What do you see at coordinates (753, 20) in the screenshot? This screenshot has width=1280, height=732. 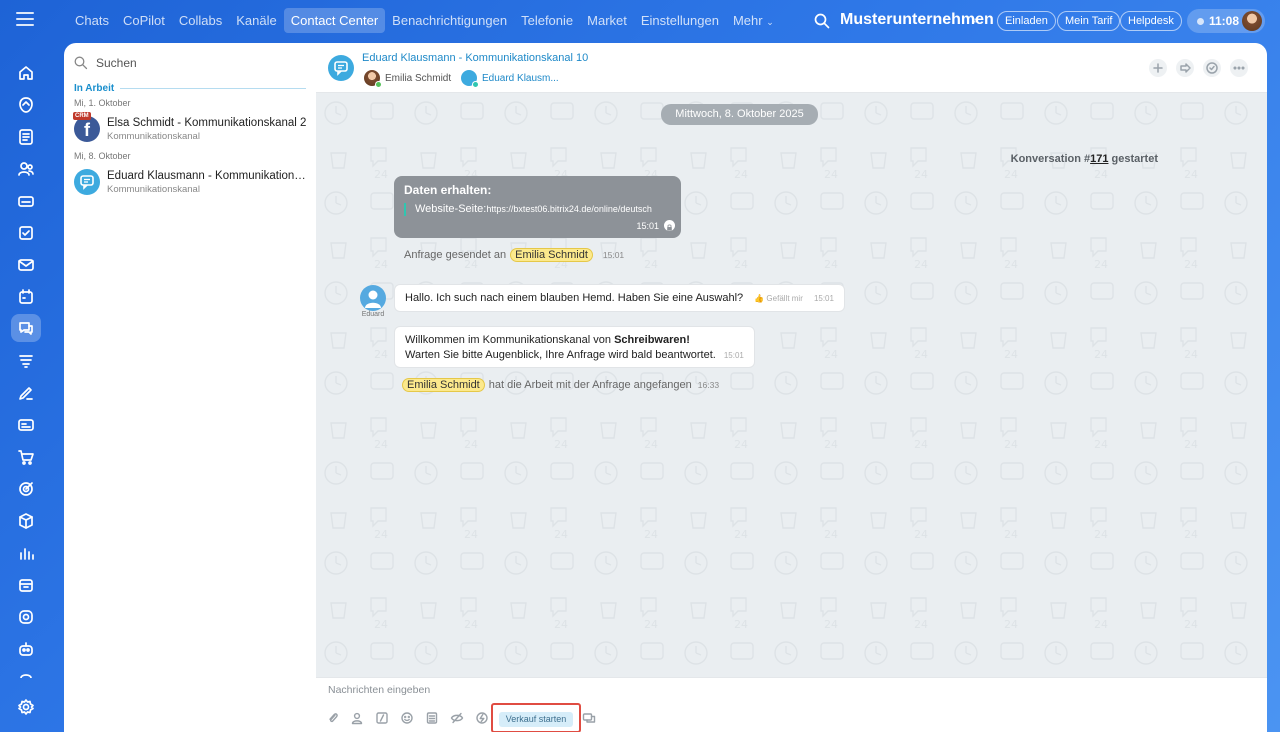 I see `nav-mehr: Mehr ⌄` at bounding box center [753, 20].